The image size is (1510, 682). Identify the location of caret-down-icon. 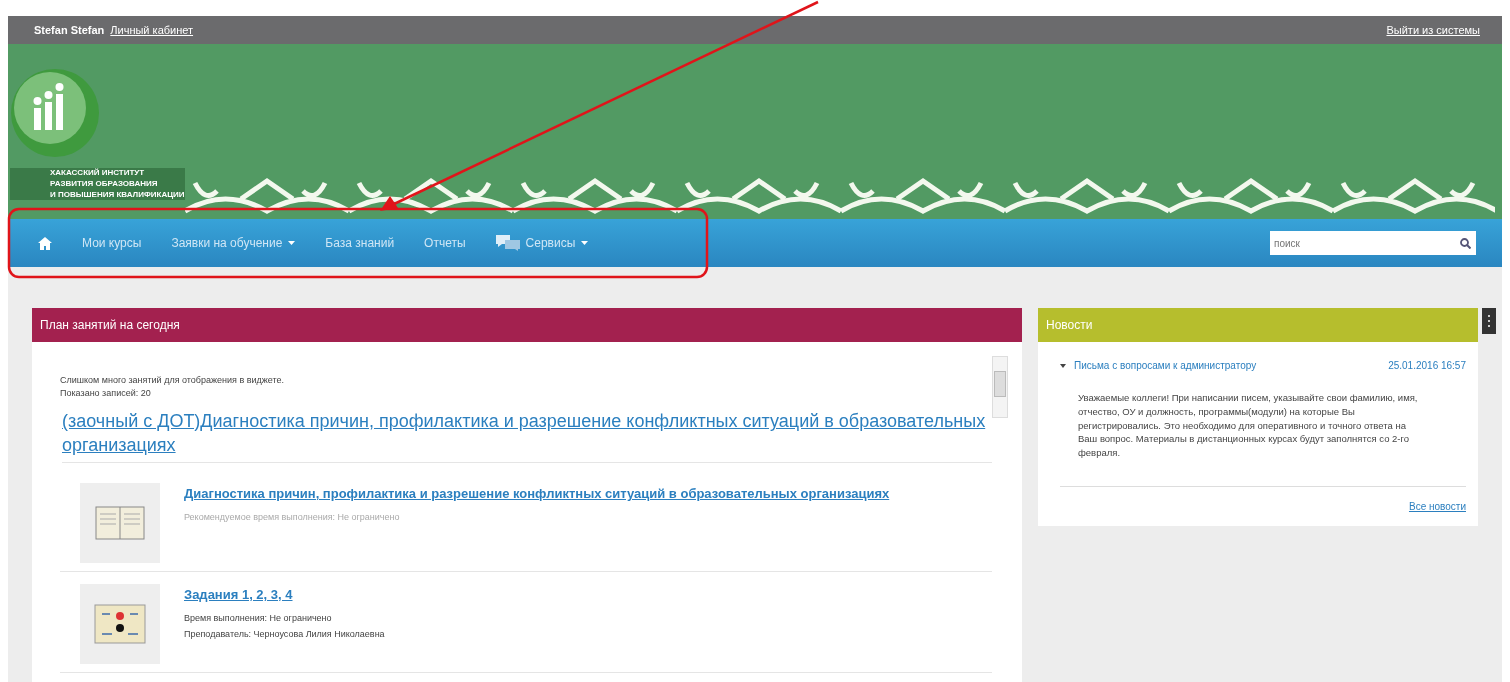
(1063, 365).